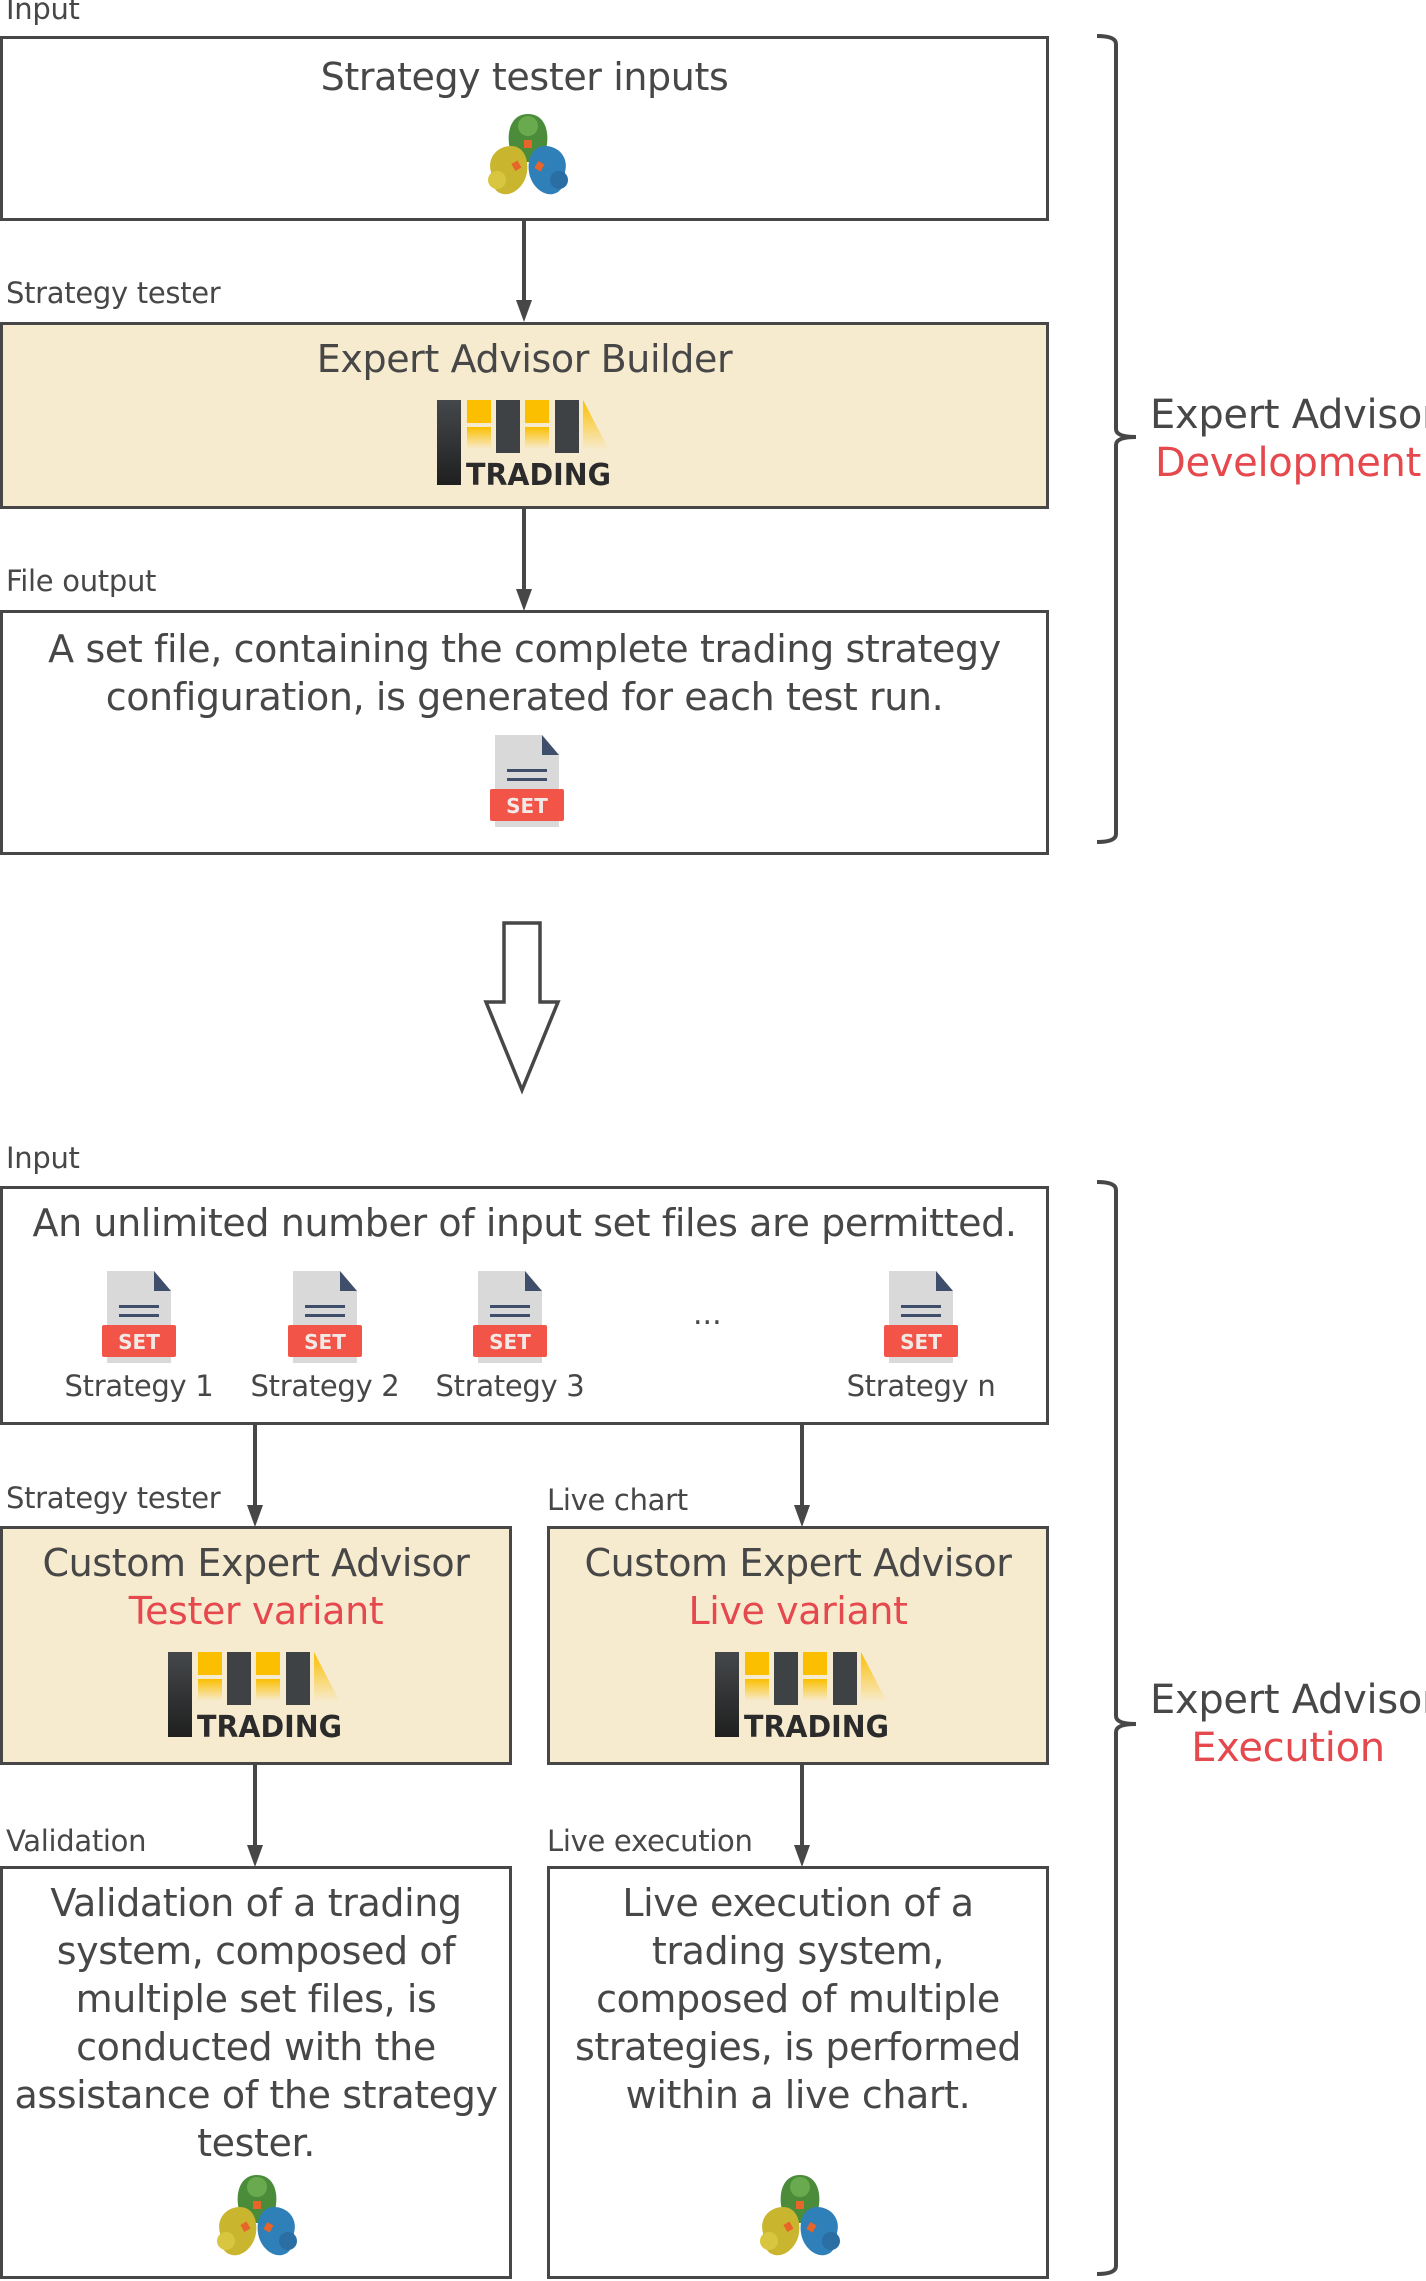  I want to click on expert-advisor-builder-box: Expert Advisor Builder TRADING, so click(524, 415).